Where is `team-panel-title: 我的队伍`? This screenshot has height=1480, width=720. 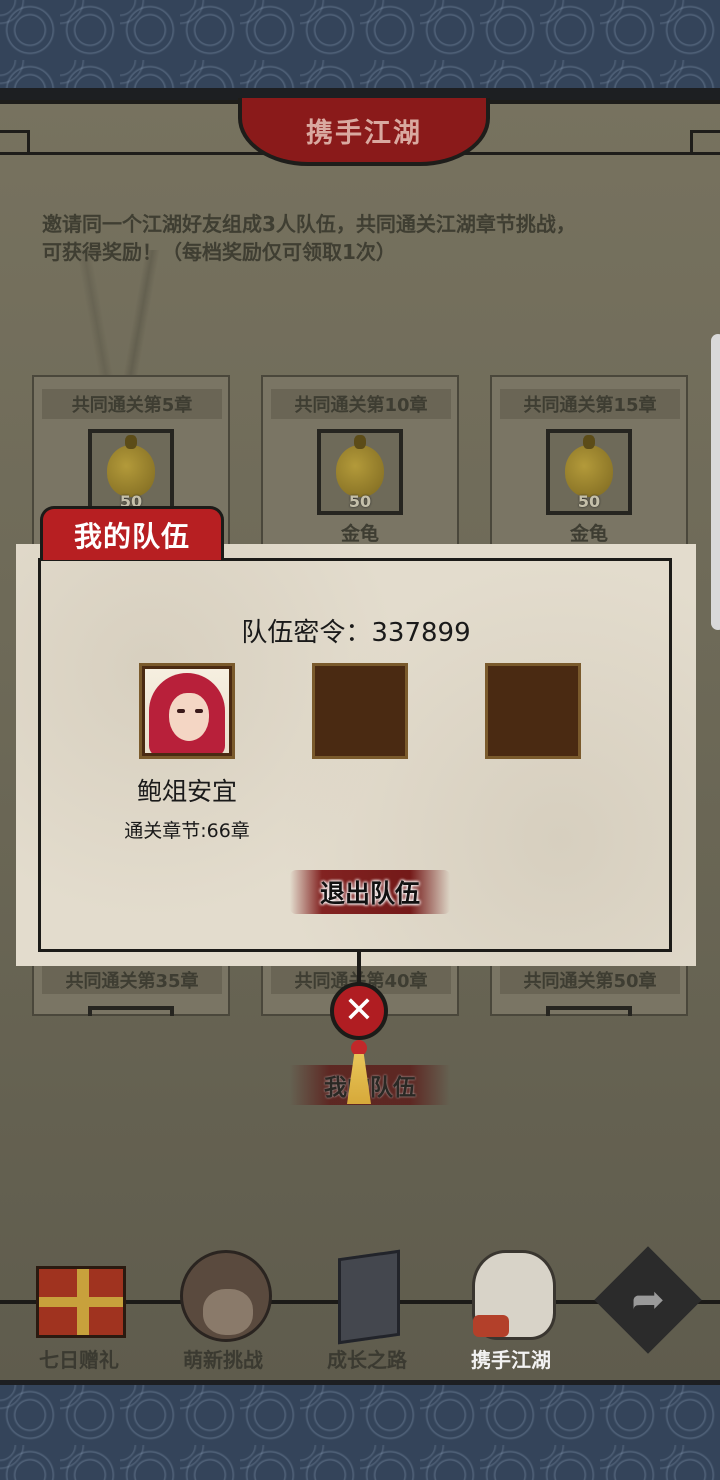
team-panel-title: 我的队伍 is located at coordinates (131, 536).